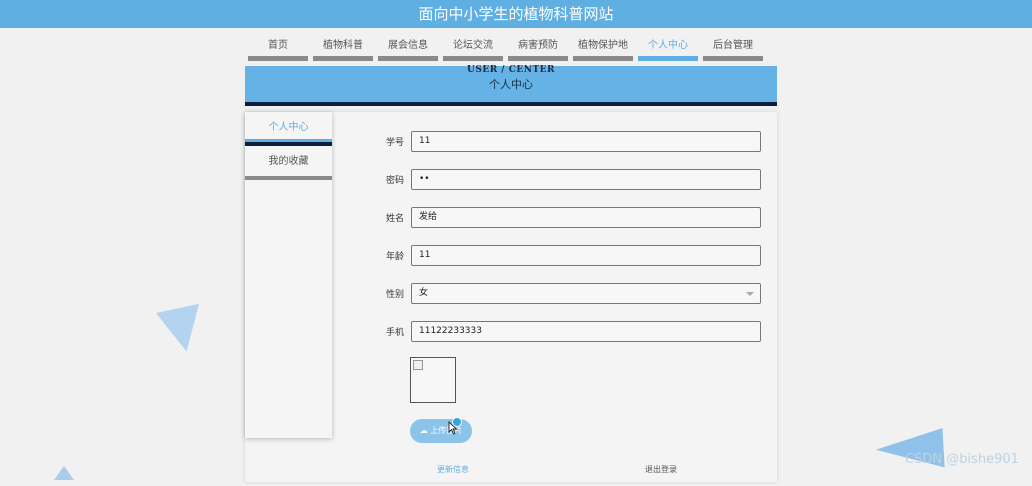 This screenshot has height=486, width=1032. Describe the element at coordinates (395, 218) in the screenshot. I see `label-name: 姓名` at that location.